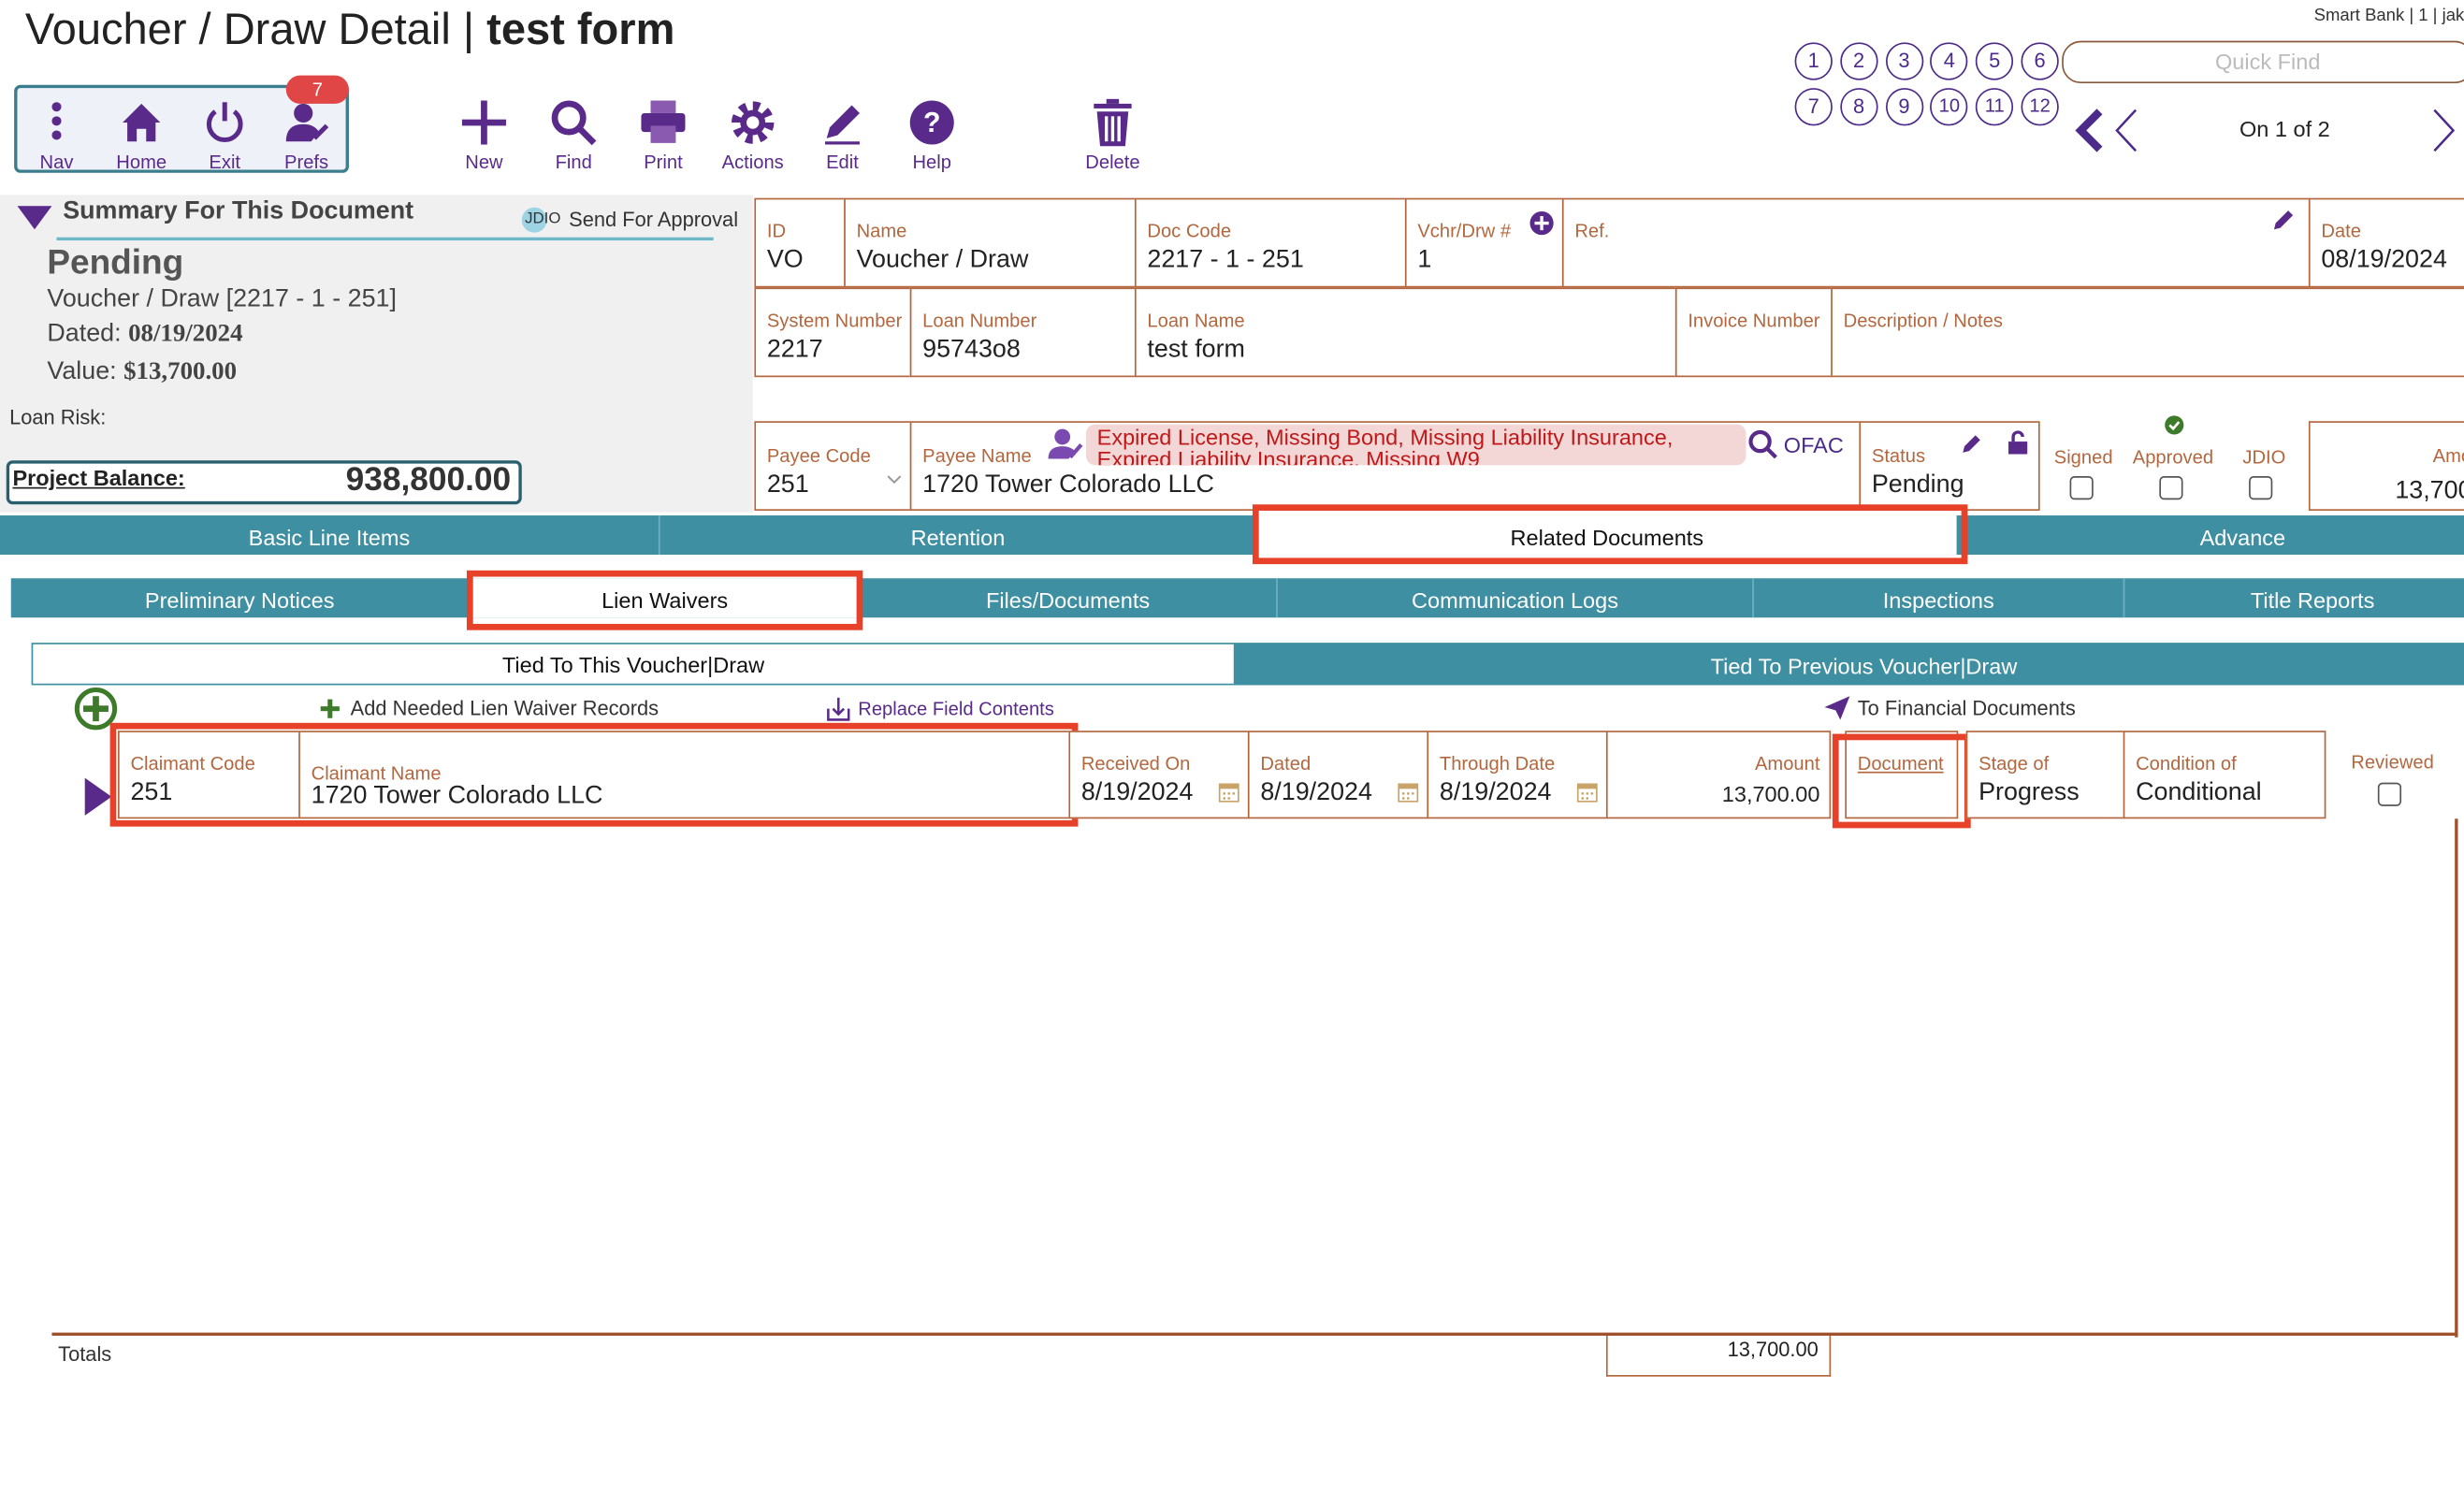 The width and height of the screenshot is (2464, 1491). What do you see at coordinates (1518, 775) in the screenshot?
I see `through-date-field: Through Date 8/19/2024` at bounding box center [1518, 775].